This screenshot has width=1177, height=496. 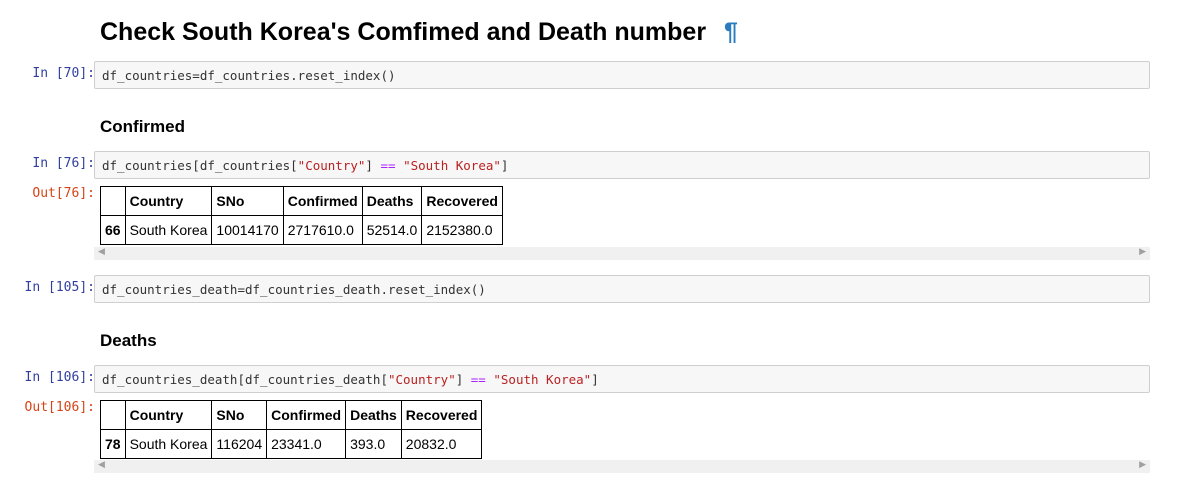 What do you see at coordinates (306, 444) in the screenshot?
I see `table-cell: 23341.0` at bounding box center [306, 444].